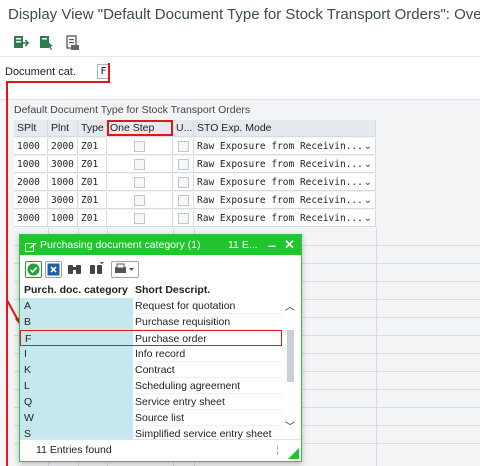  I want to click on col-header-purch-doc-category: Purch. doc. category, so click(76, 290).